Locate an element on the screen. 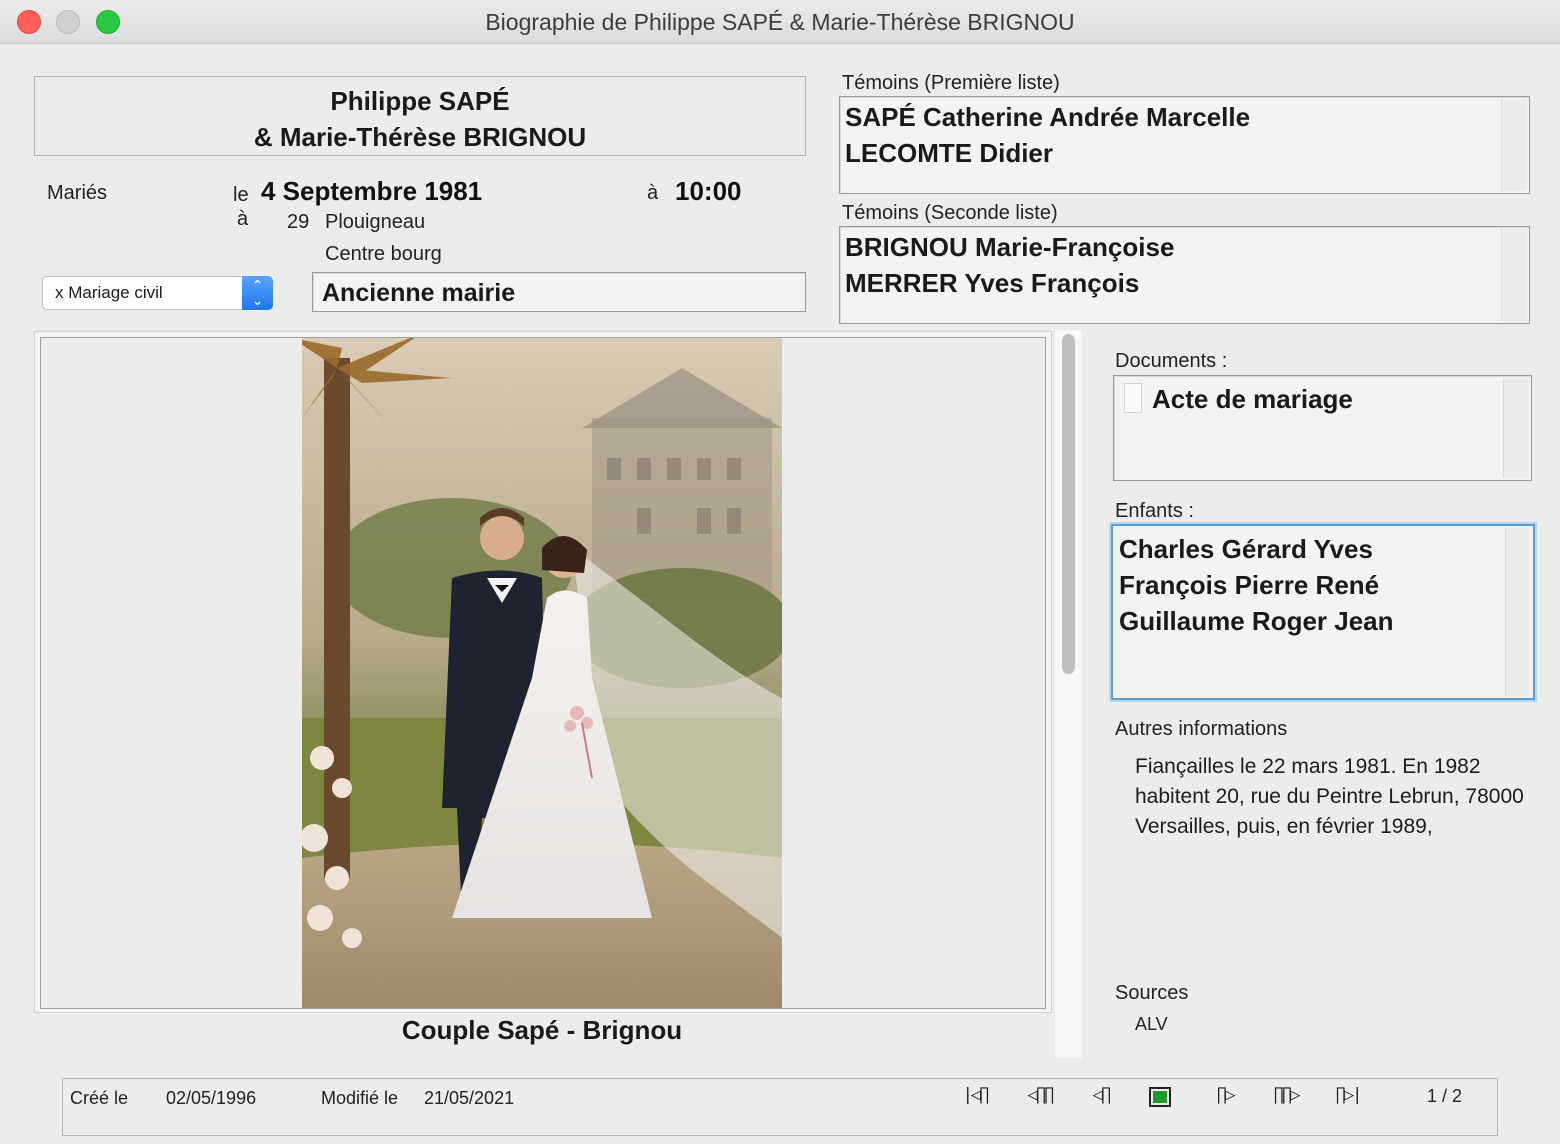 This screenshot has width=1560, height=1144. marriage-date: 4 Septembre 1981 is located at coordinates (371, 191).